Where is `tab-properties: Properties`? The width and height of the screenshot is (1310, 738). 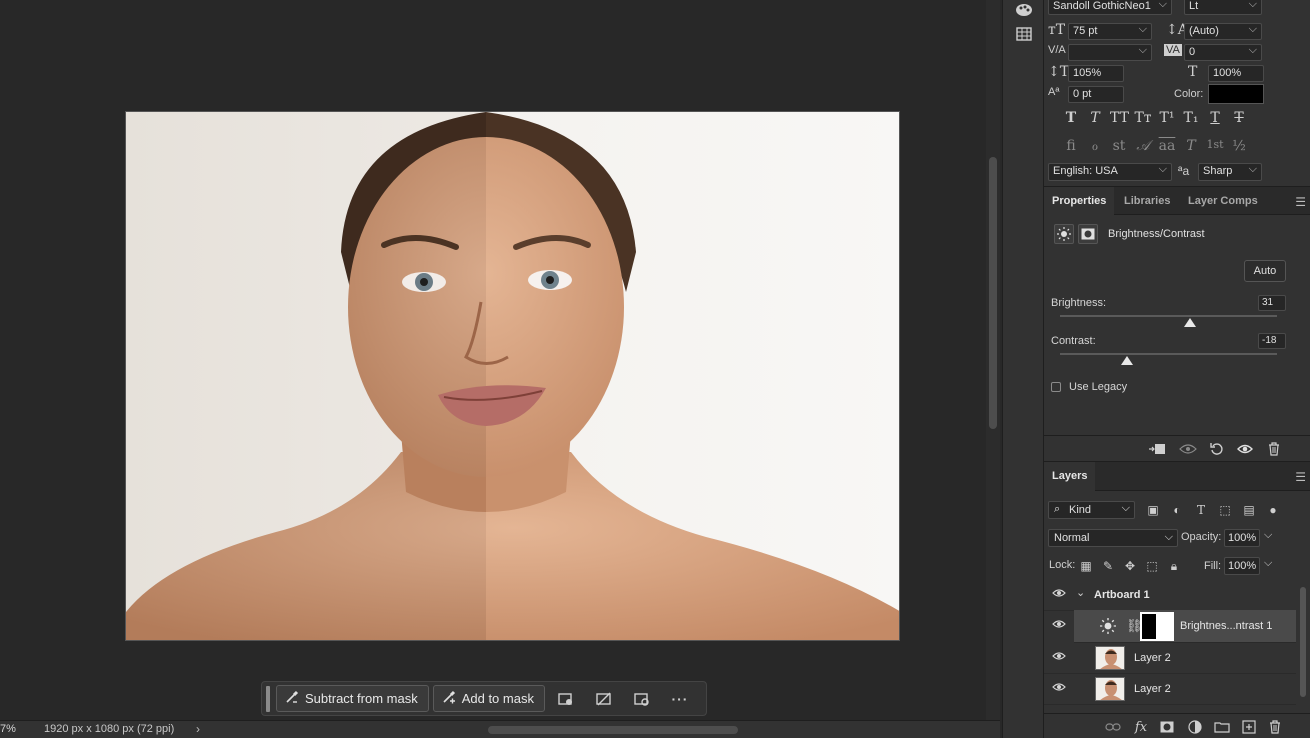 tab-properties: Properties is located at coordinates (1079, 201).